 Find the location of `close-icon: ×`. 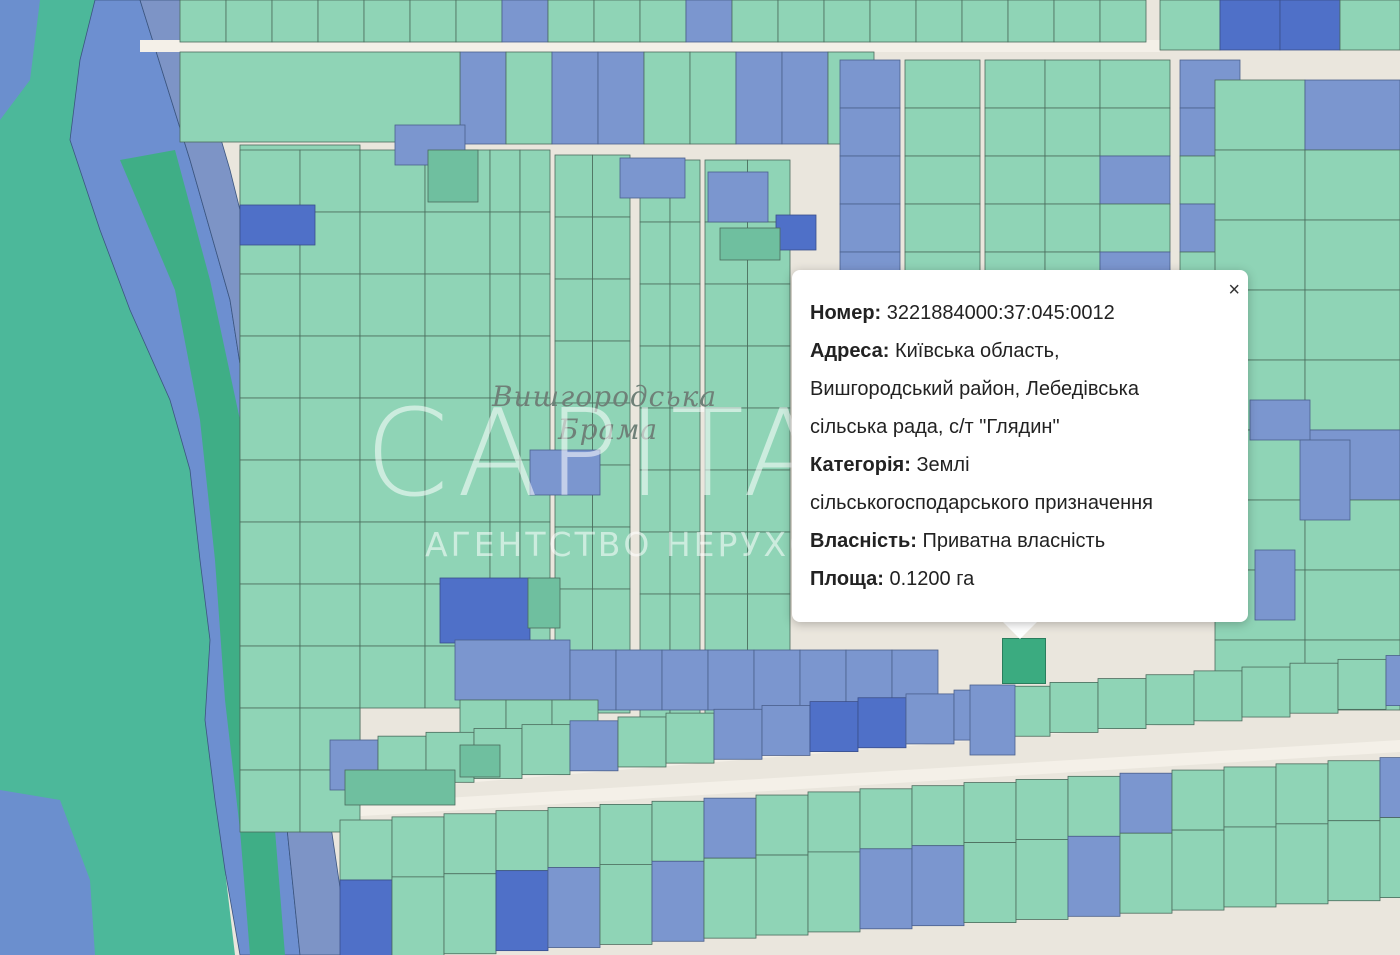

close-icon: × is located at coordinates (1234, 290).